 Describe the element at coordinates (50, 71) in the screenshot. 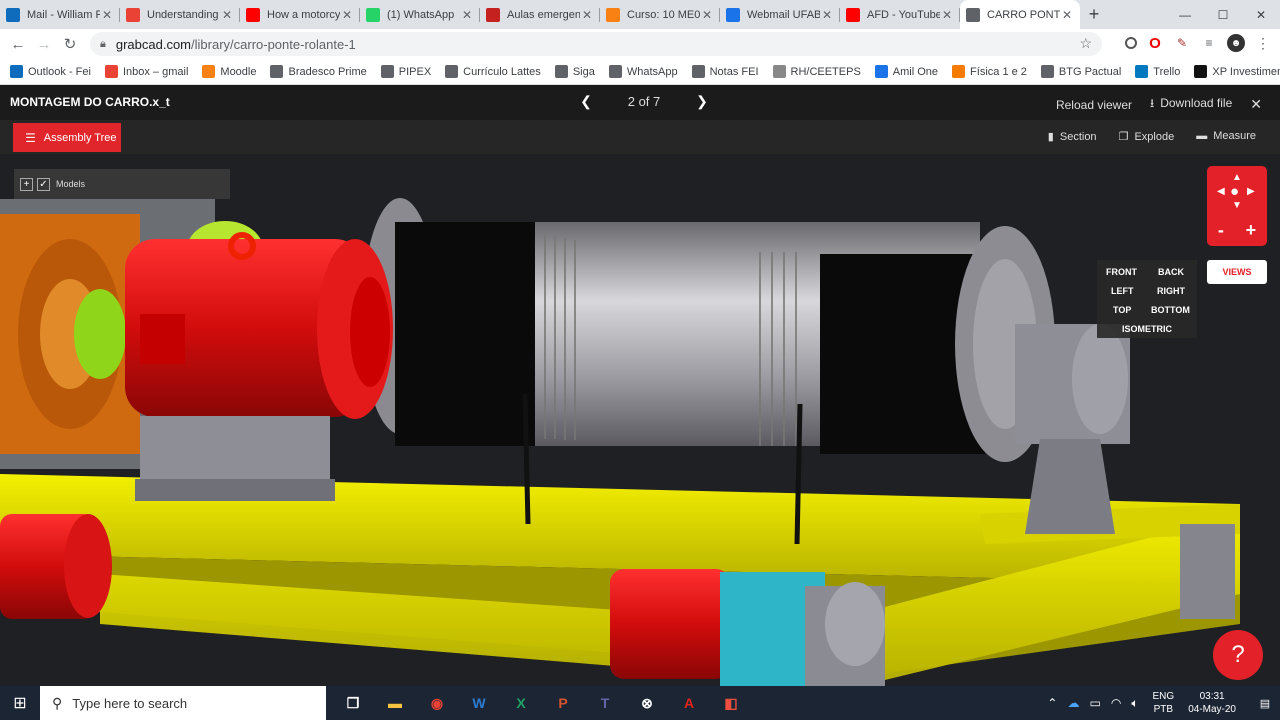

I see `bookmark-item: Outlook - Fei` at that location.